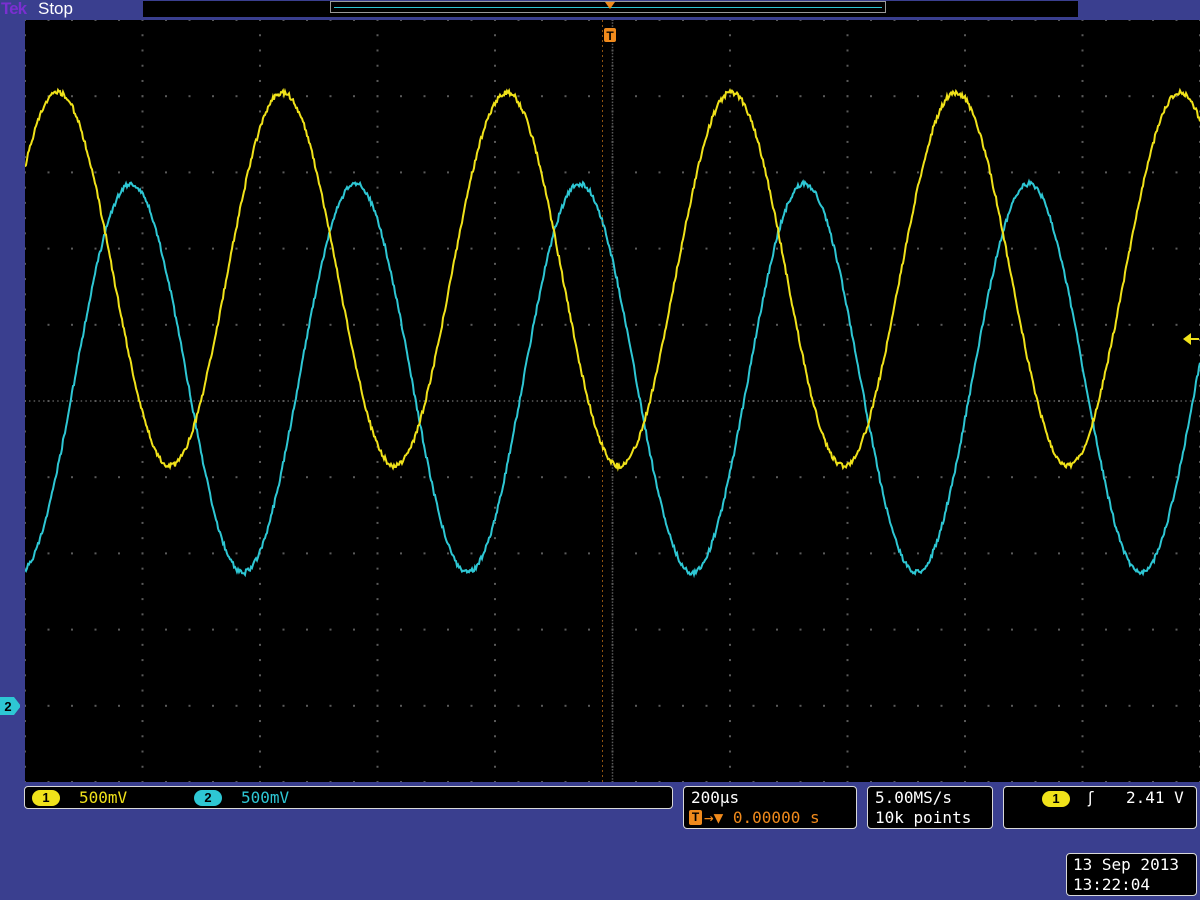 This screenshot has width=1200, height=900. Describe the element at coordinates (1056, 799) in the screenshot. I see `trigger-source-badge: 1` at that location.